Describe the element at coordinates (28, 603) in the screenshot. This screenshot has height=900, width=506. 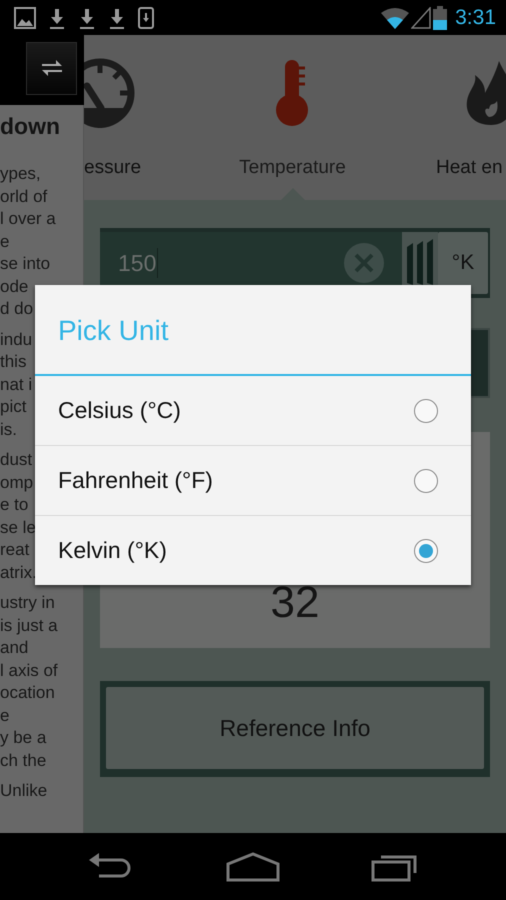
I see `article-text: ustry in` at that location.